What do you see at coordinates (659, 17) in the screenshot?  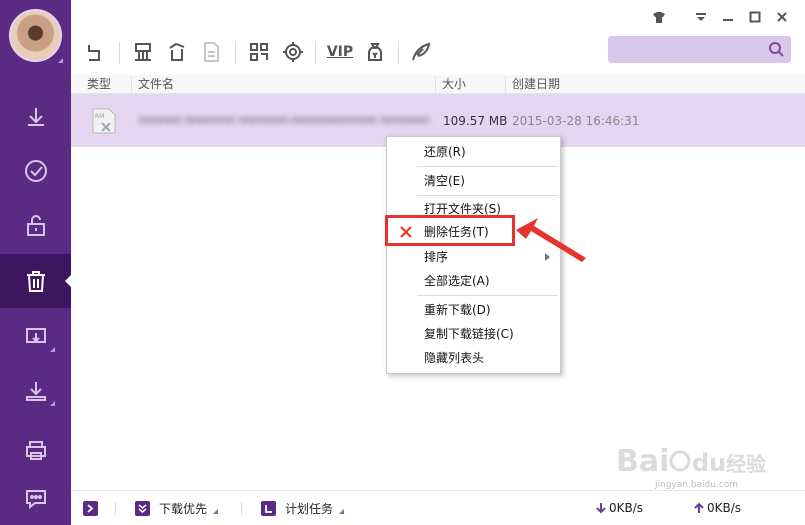 I see `skin-icon` at bounding box center [659, 17].